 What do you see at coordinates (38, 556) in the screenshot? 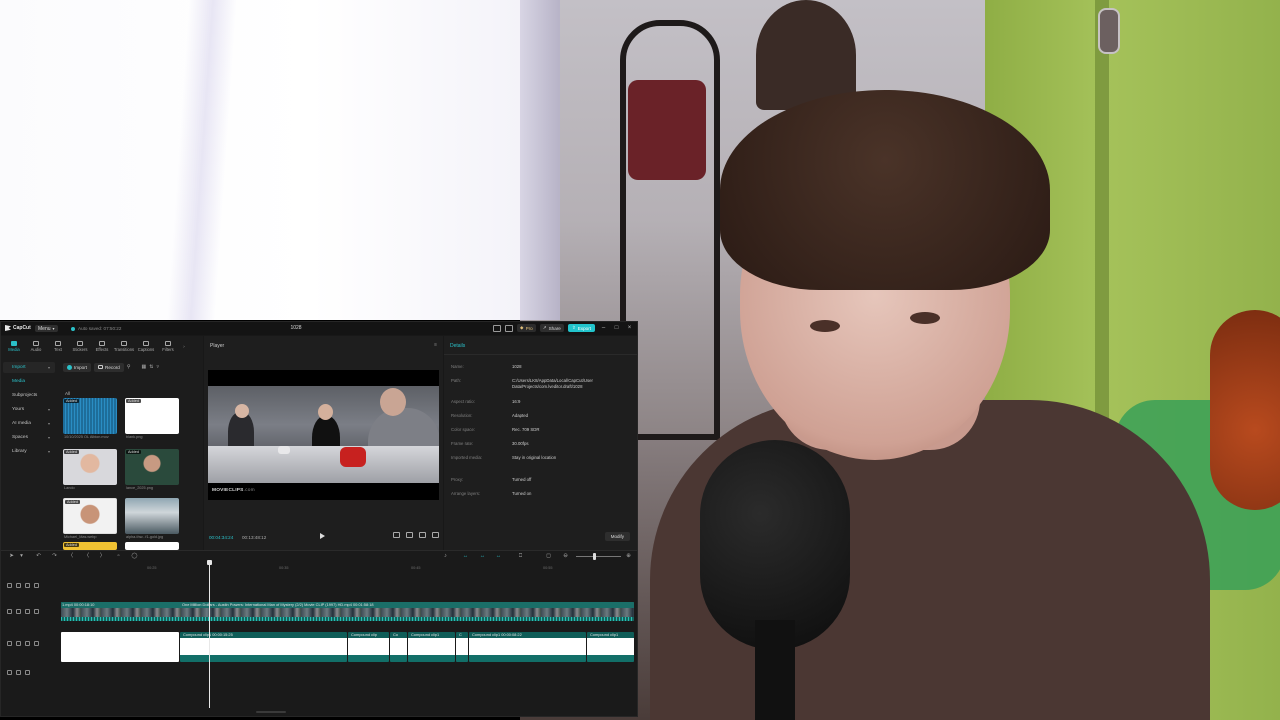
I see `undo-icon: ↶` at bounding box center [38, 556].